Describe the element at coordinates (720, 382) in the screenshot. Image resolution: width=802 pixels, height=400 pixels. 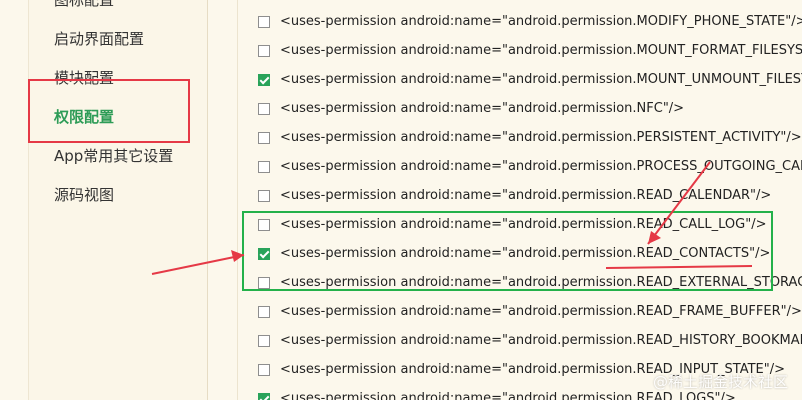
I see `watermark: @稀土掘金技术社区` at that location.